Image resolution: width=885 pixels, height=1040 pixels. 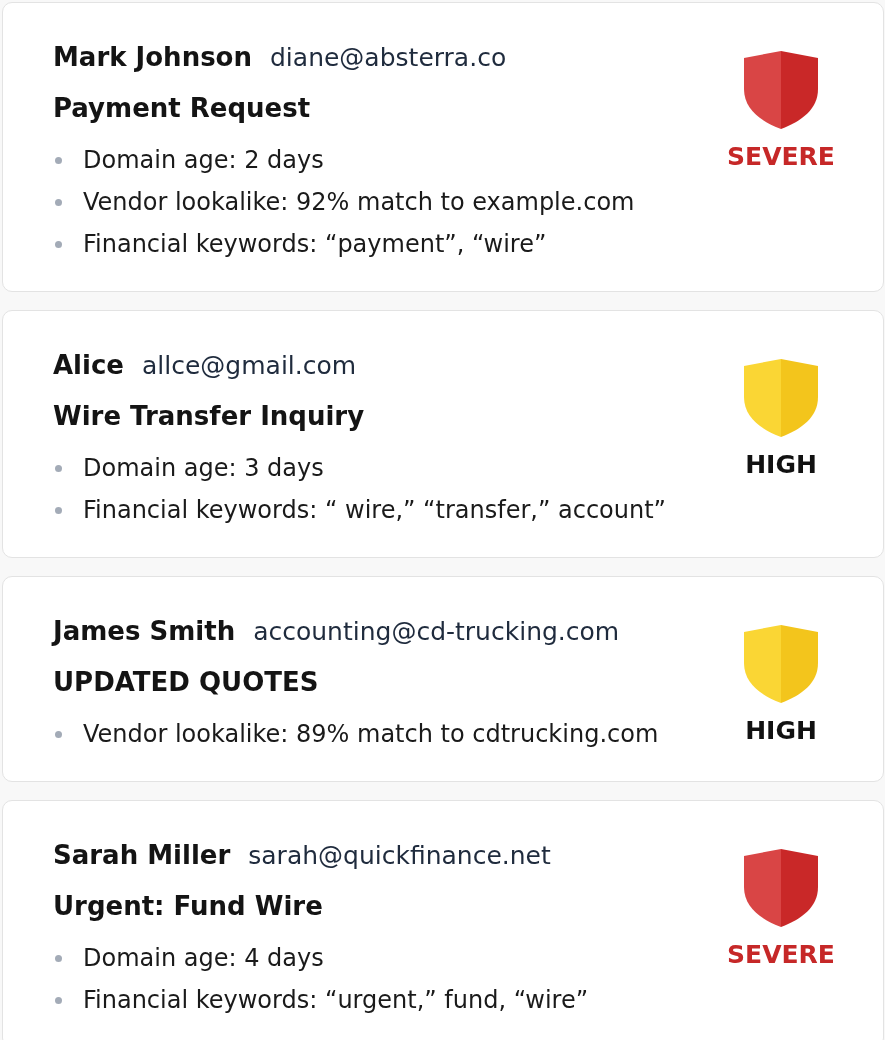 I want to click on risk-indicator: Financial keywords: “payment”, “wire”, so click(x=315, y=244).